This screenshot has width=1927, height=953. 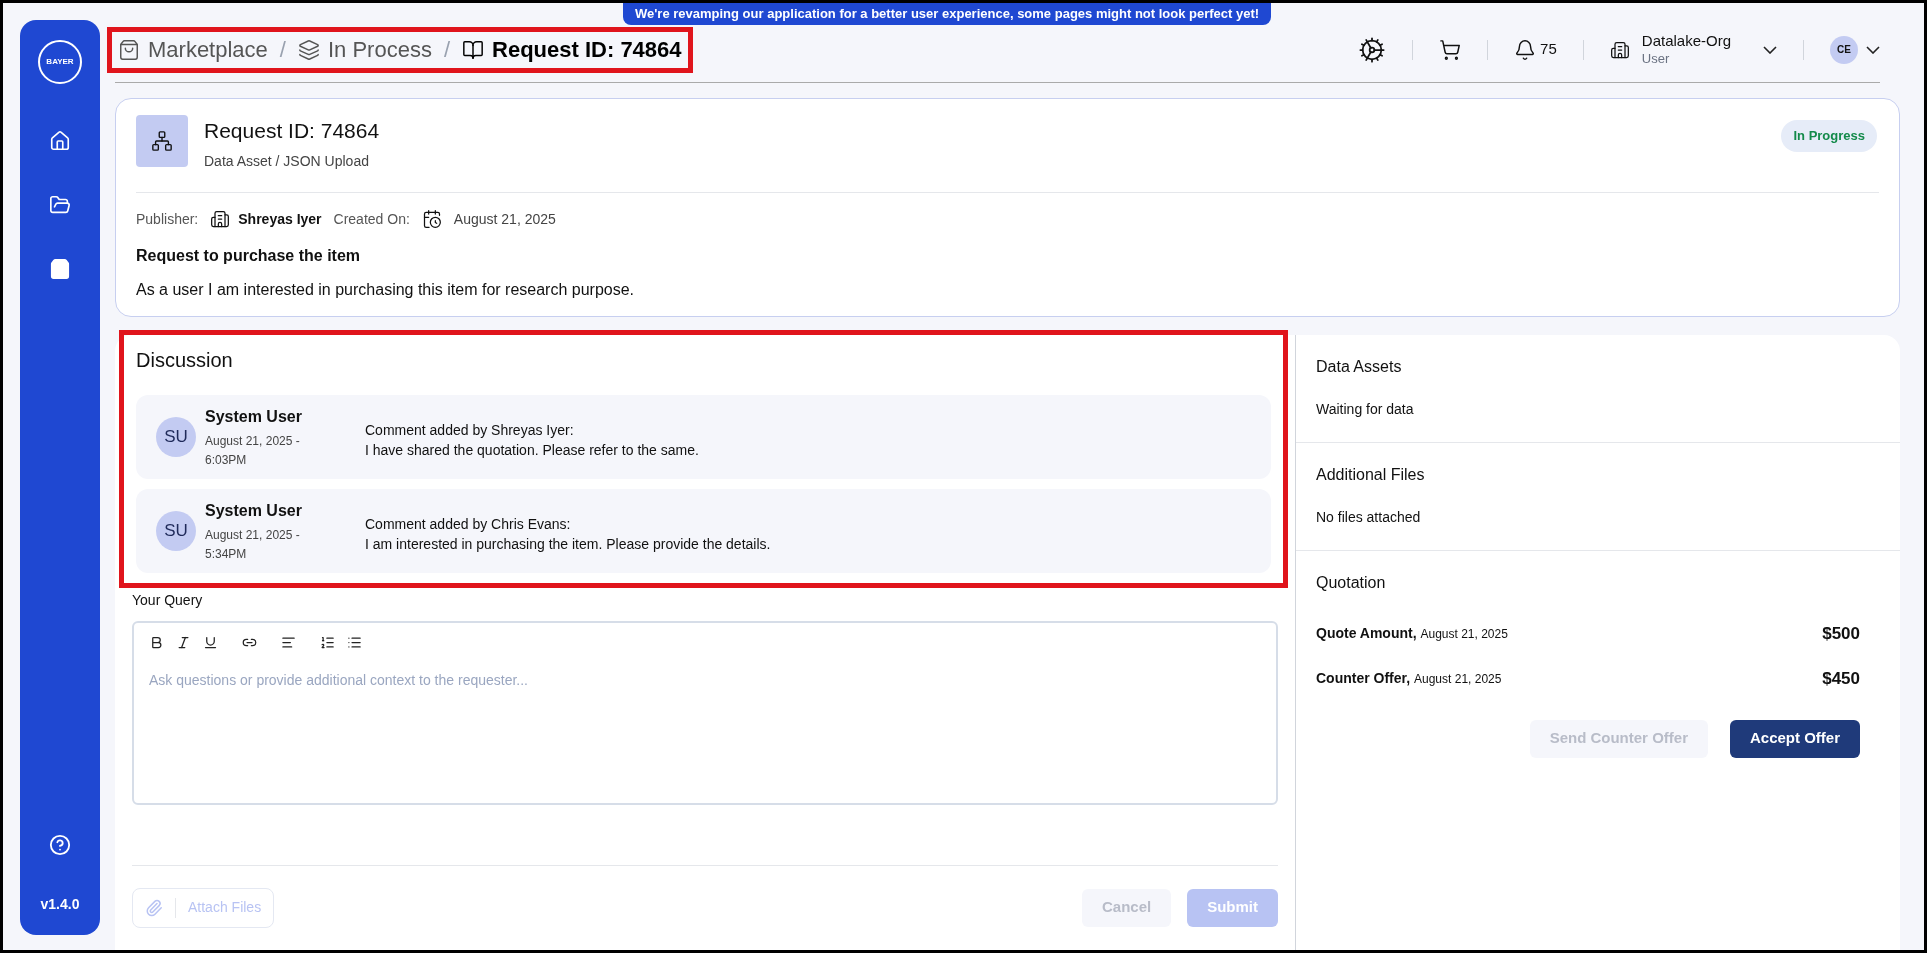 I want to click on section-title: Additional Files, so click(x=1371, y=474).